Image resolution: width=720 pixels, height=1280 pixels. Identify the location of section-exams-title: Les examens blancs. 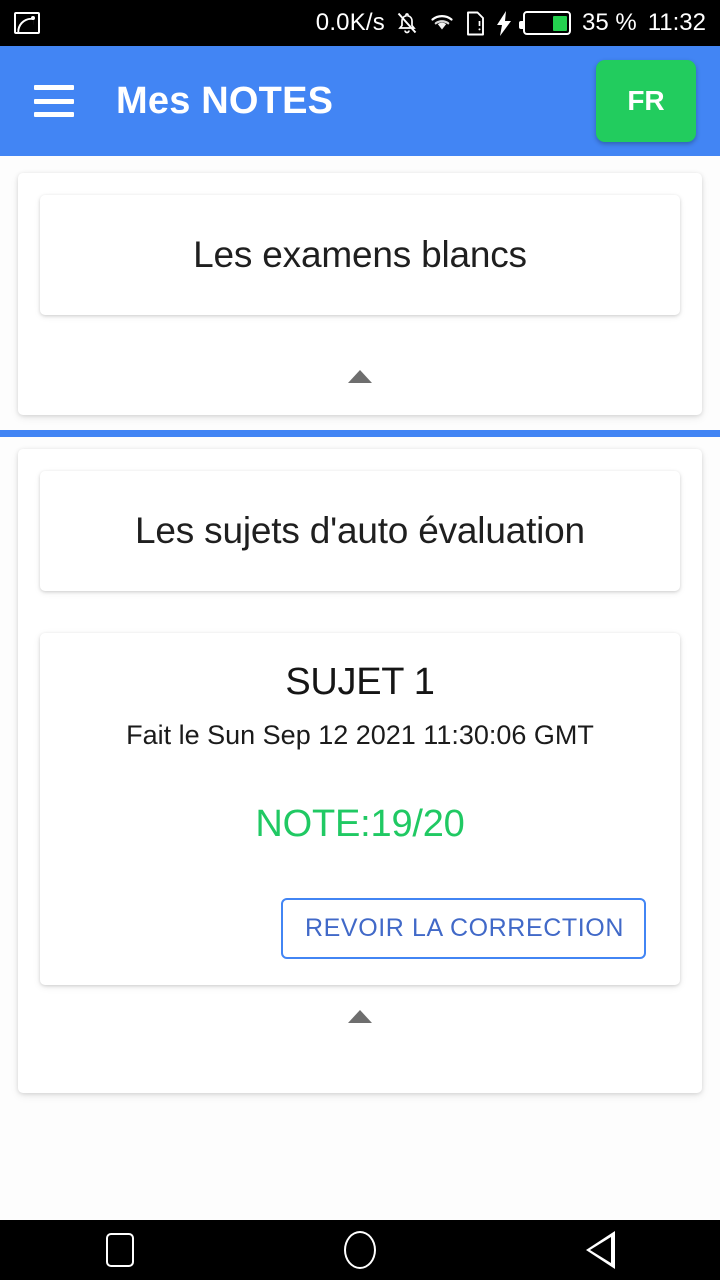
(360, 254).